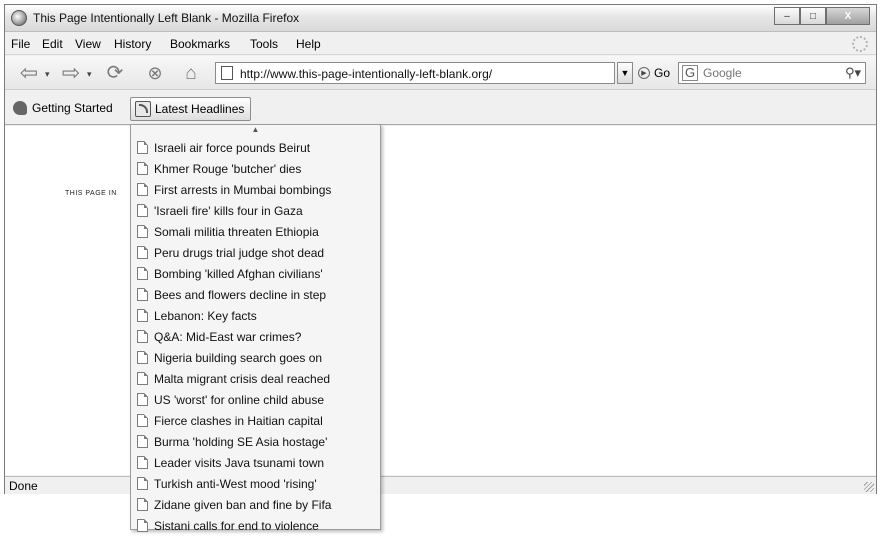 The image size is (881, 536). Describe the element at coordinates (191, 73) in the screenshot. I see `home-icon: ⌂` at that location.